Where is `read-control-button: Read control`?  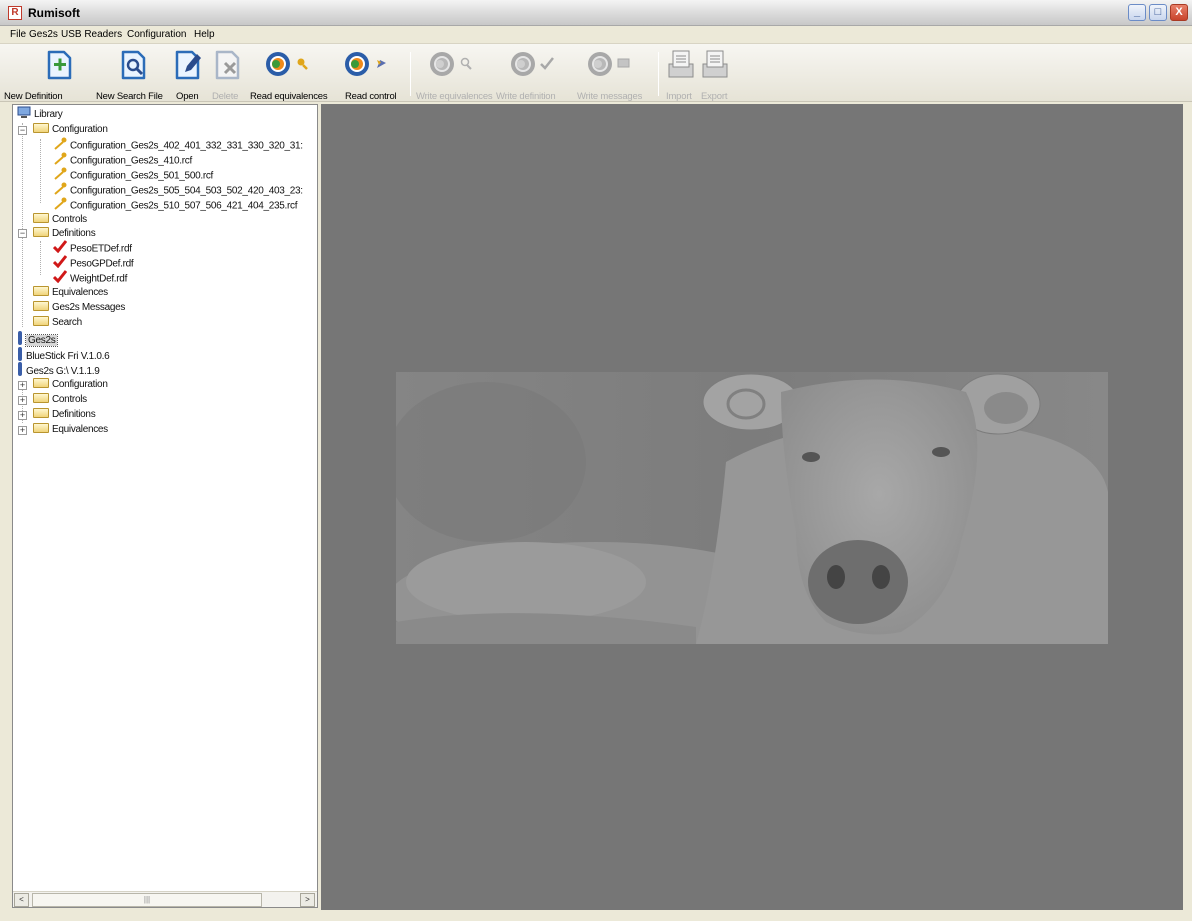 read-control-button: Read control is located at coordinates (369, 75).